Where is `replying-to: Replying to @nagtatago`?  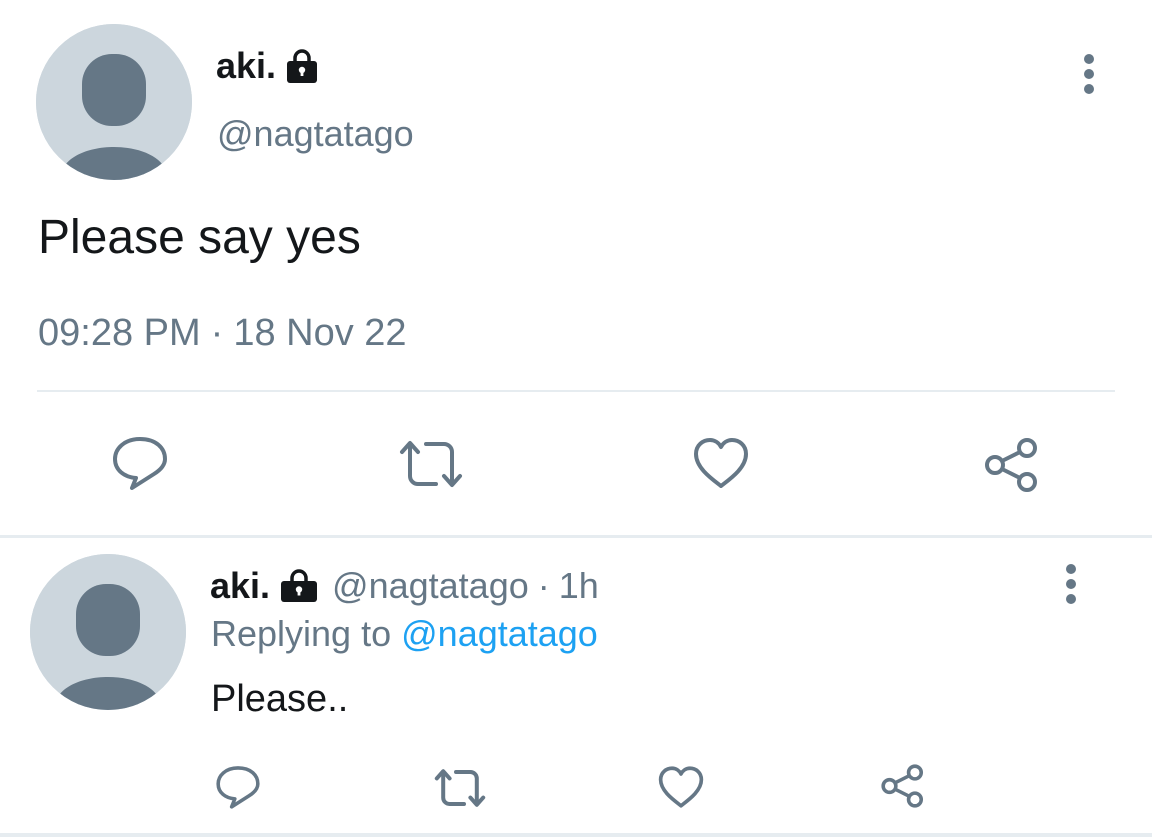 replying-to: Replying to @nagtatago is located at coordinates (404, 634).